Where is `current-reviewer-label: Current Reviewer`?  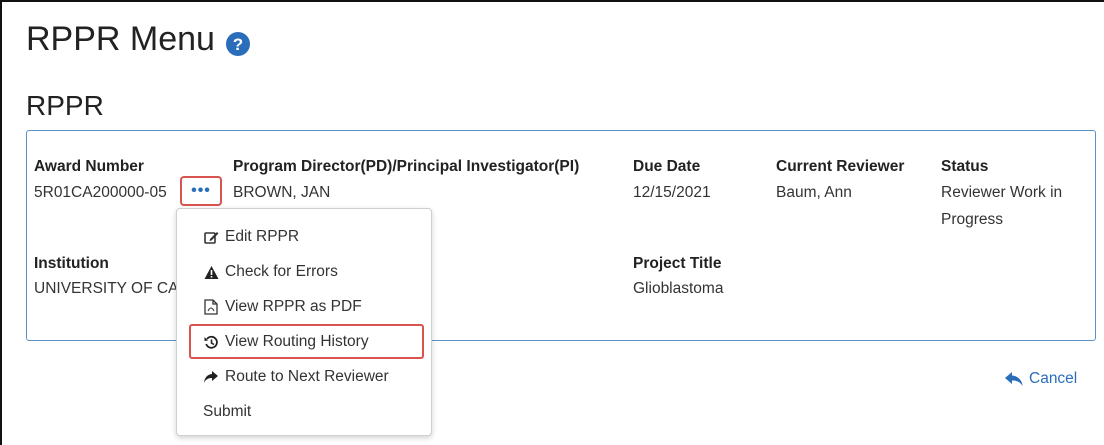
current-reviewer-label: Current Reviewer is located at coordinates (840, 166).